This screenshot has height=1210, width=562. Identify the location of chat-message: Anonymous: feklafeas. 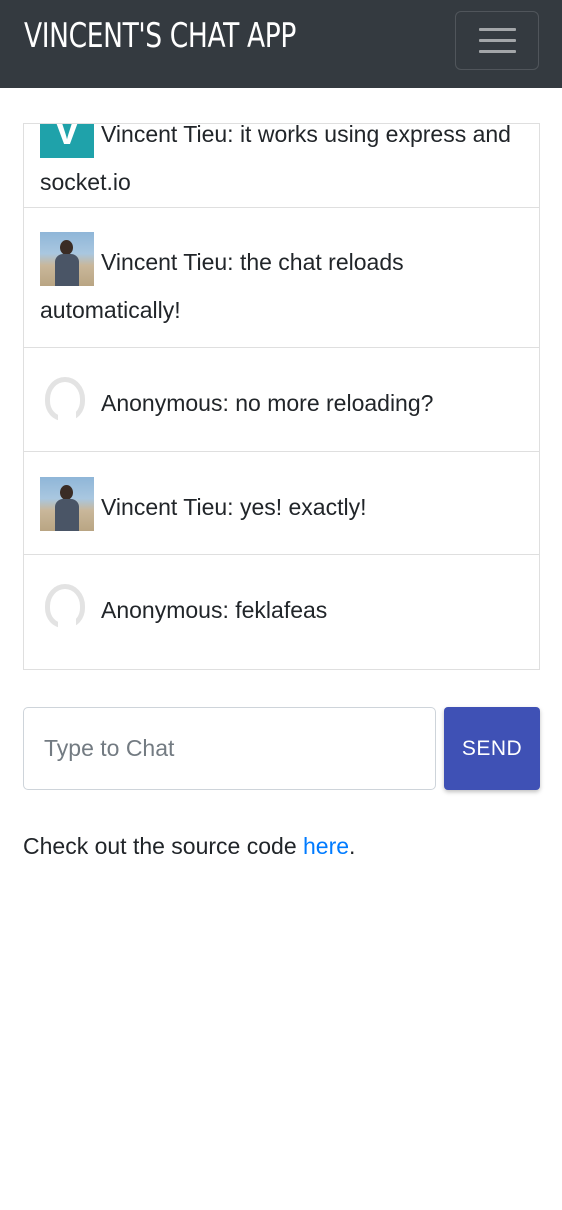
(281, 612).